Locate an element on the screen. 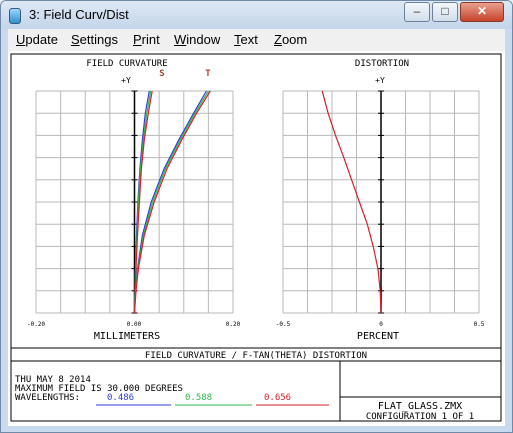  field-curvature-title: FIELD CURVATURE is located at coordinates (126, 64).